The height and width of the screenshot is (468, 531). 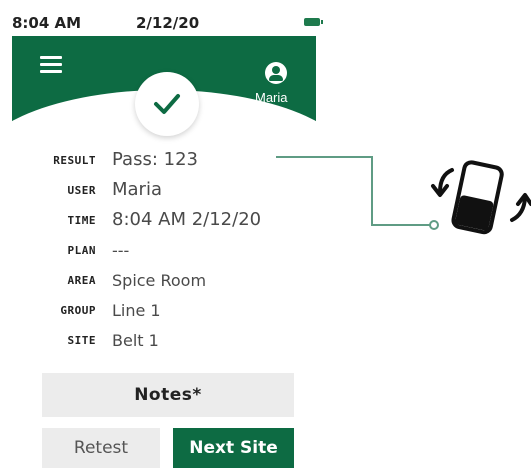 I want to click on field-label-time: TIME, so click(x=81, y=220).